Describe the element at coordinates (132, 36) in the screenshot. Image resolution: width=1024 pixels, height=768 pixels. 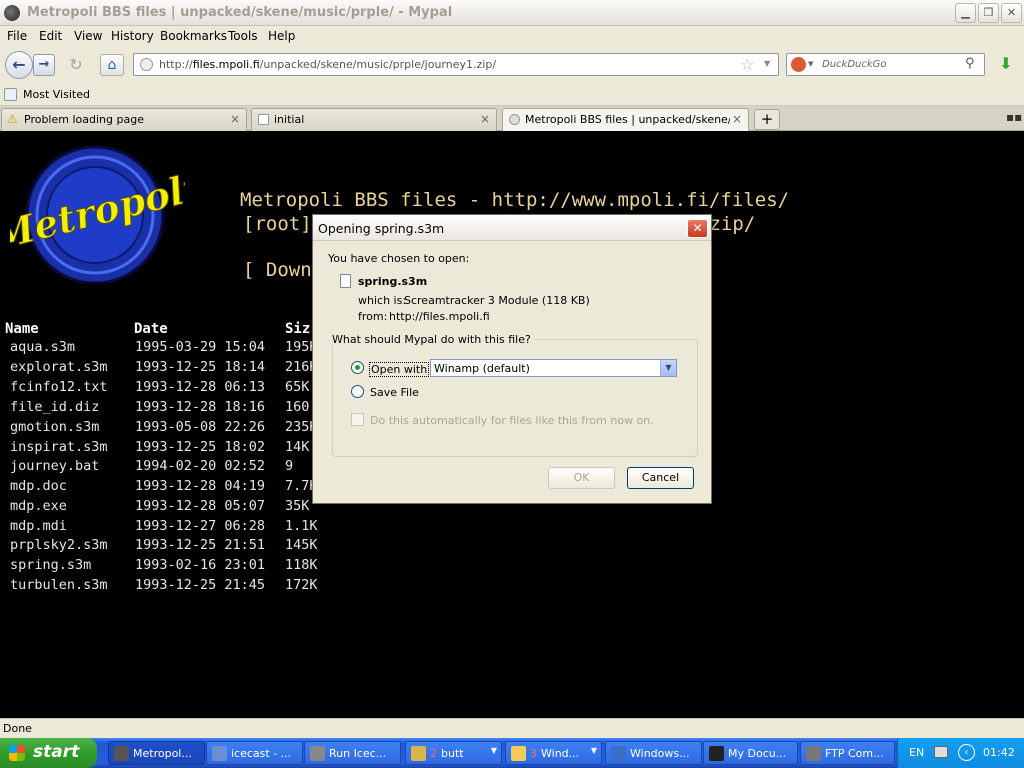
I see `menu-history: History` at that location.